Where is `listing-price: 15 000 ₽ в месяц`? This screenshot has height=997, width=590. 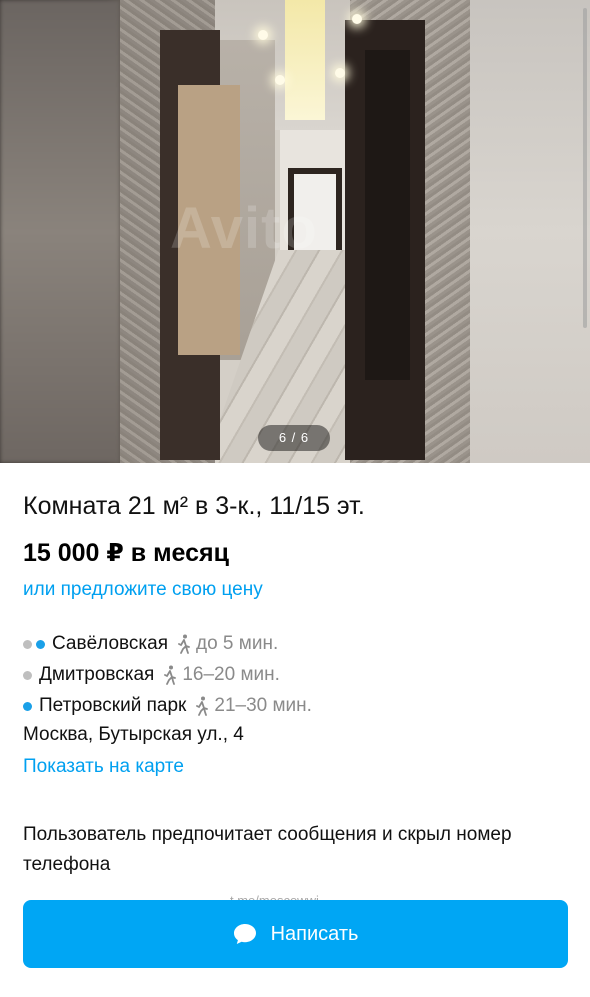
listing-price: 15 000 ₽ в месяц is located at coordinates (126, 553).